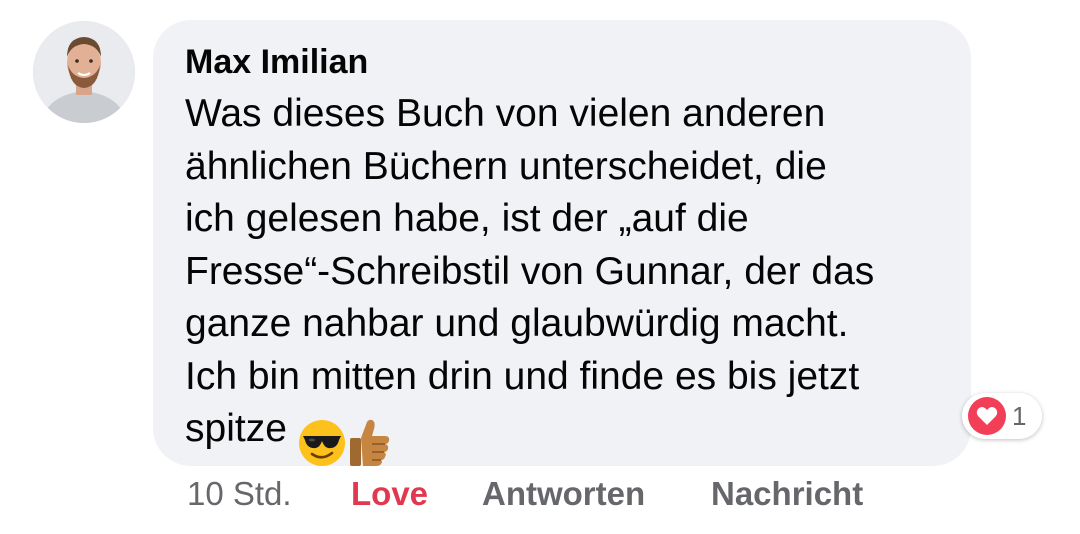 The width and height of the screenshot is (1080, 534). What do you see at coordinates (84, 72) in the screenshot?
I see `avatar` at bounding box center [84, 72].